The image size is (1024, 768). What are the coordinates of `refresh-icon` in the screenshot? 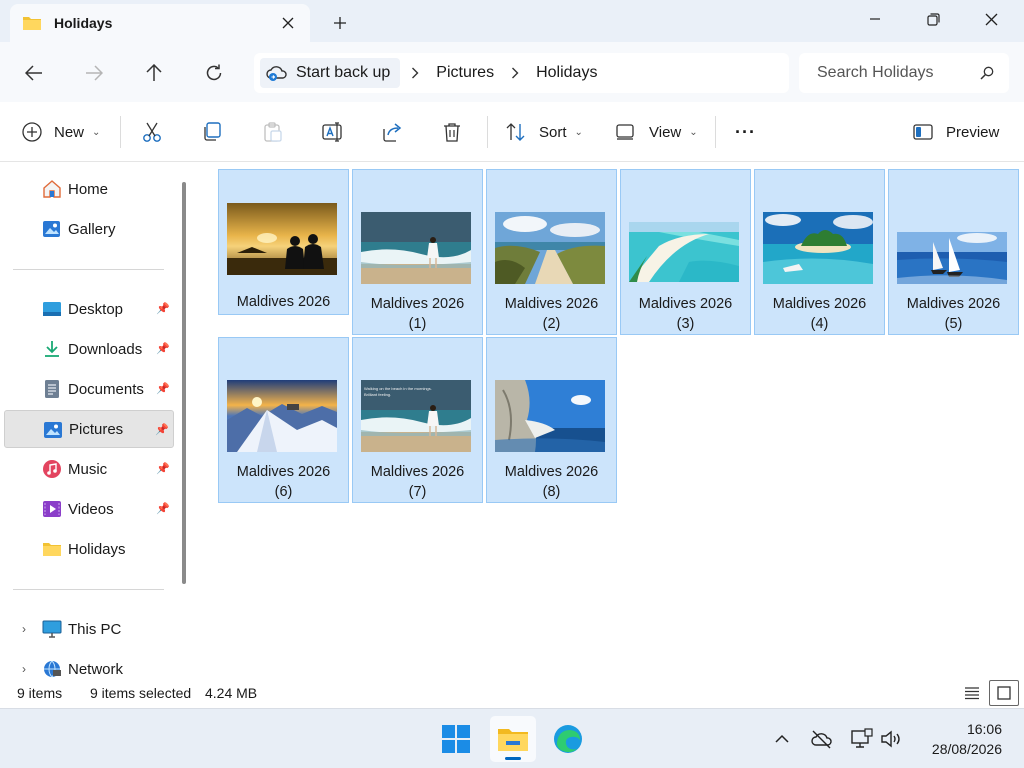 It's located at (214, 72).